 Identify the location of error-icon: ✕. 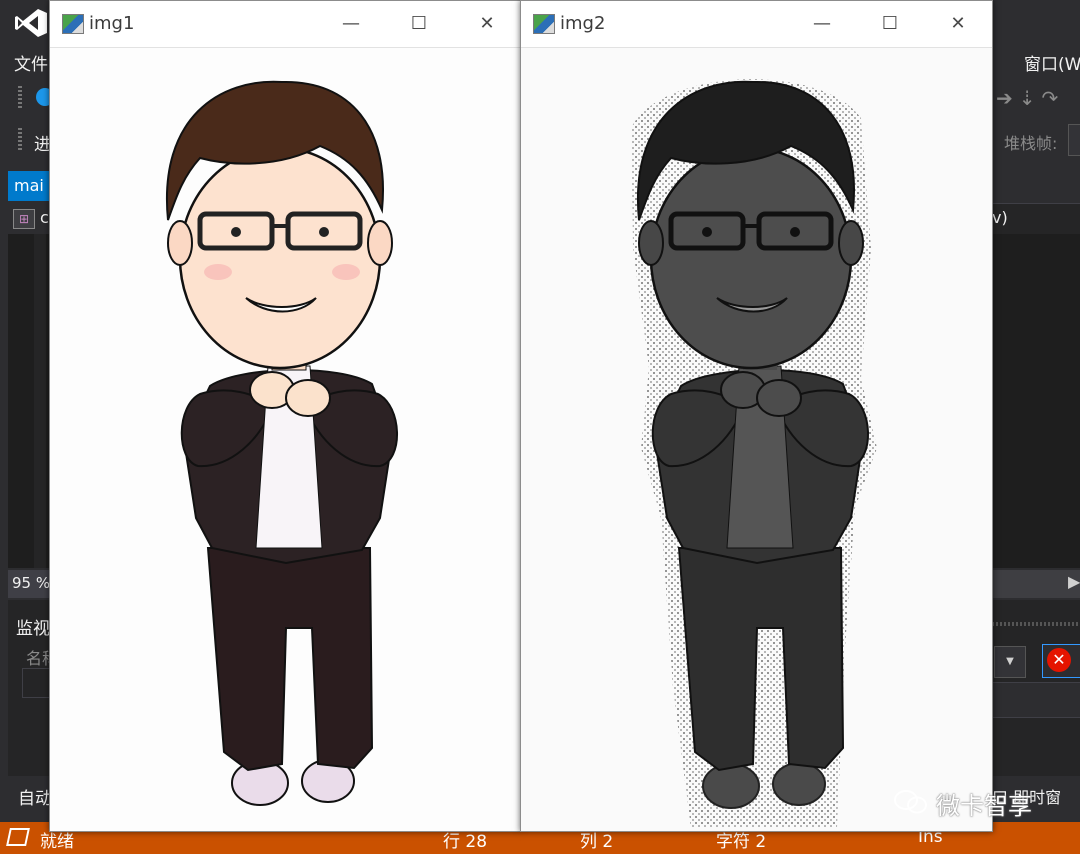
(1059, 660).